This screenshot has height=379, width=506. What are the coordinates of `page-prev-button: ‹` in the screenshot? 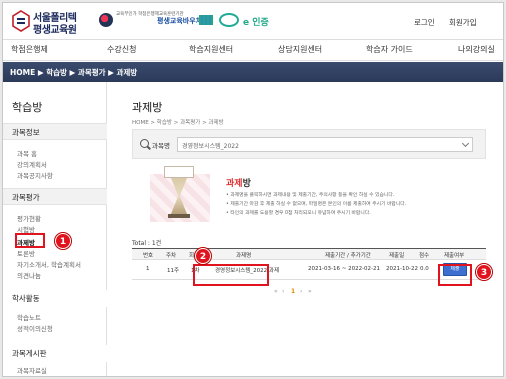 It's located at (283, 291).